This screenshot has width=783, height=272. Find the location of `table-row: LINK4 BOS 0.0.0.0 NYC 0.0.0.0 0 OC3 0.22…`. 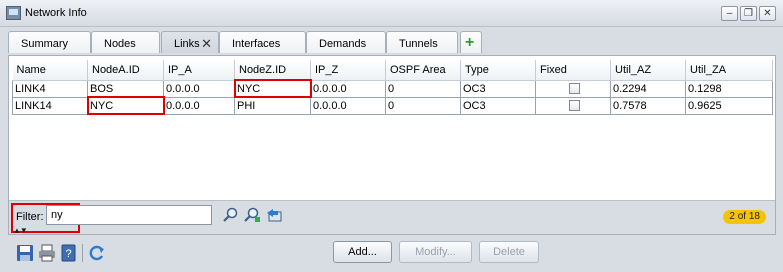

table-row: LINK4 BOS 0.0.0.0 NYC 0.0.0.0 0 OC3 0.22… is located at coordinates (392, 88).